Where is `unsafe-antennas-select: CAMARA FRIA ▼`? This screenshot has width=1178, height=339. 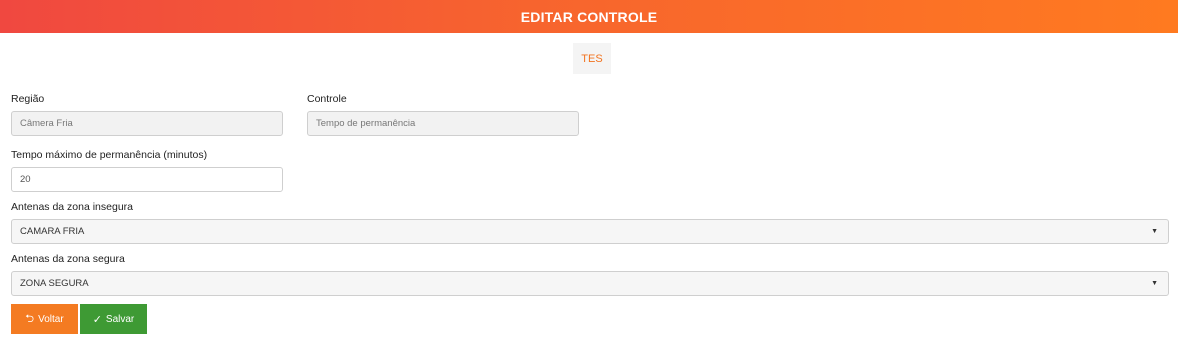 unsafe-antennas-select: CAMARA FRIA ▼ is located at coordinates (590, 231).